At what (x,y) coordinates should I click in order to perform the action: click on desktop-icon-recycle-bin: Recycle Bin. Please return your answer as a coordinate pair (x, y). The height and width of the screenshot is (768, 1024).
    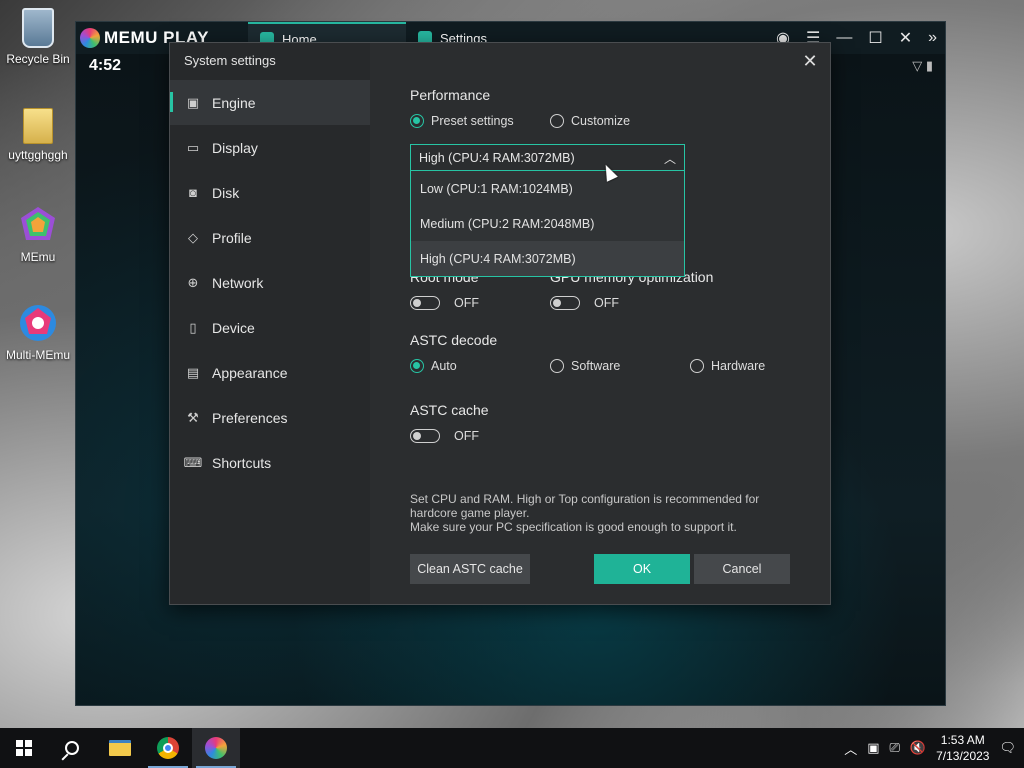
    Looking at the image, I should click on (38, 37).